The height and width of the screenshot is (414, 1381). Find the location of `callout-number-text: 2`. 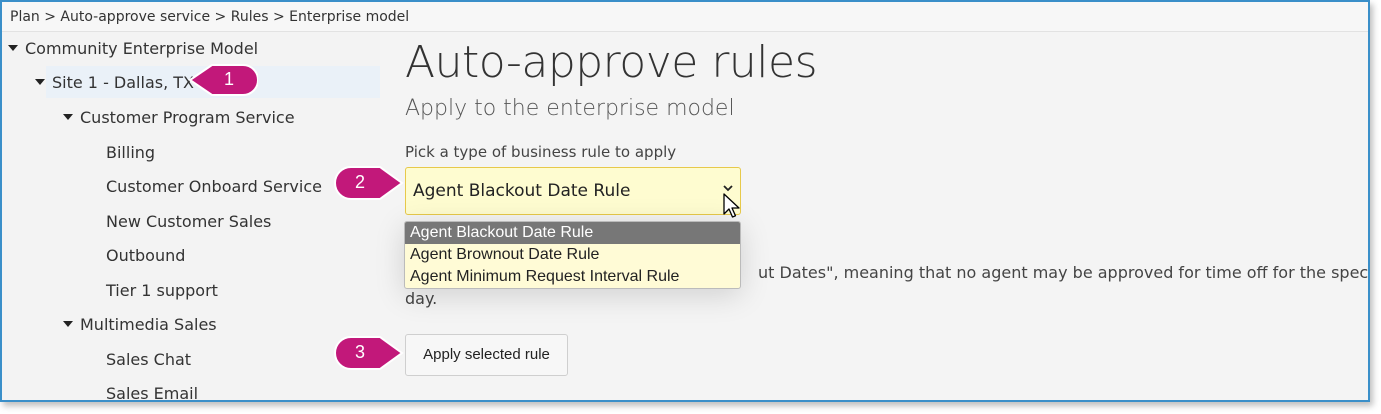

callout-number-text: 2 is located at coordinates (360, 182).